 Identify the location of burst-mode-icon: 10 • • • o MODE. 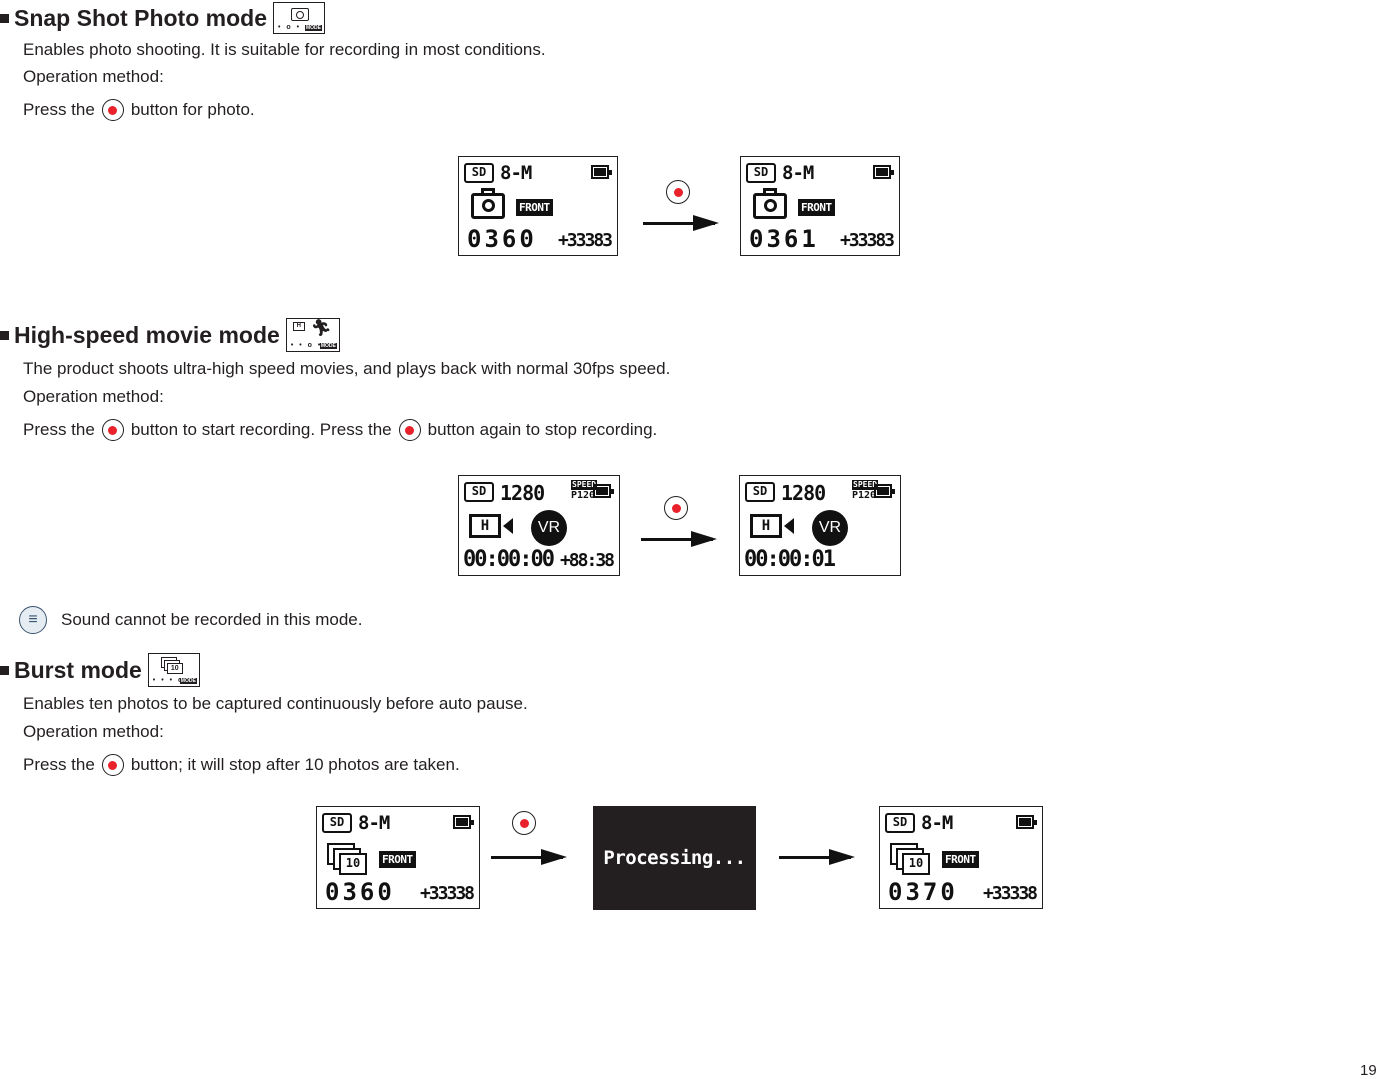
(173, 670).